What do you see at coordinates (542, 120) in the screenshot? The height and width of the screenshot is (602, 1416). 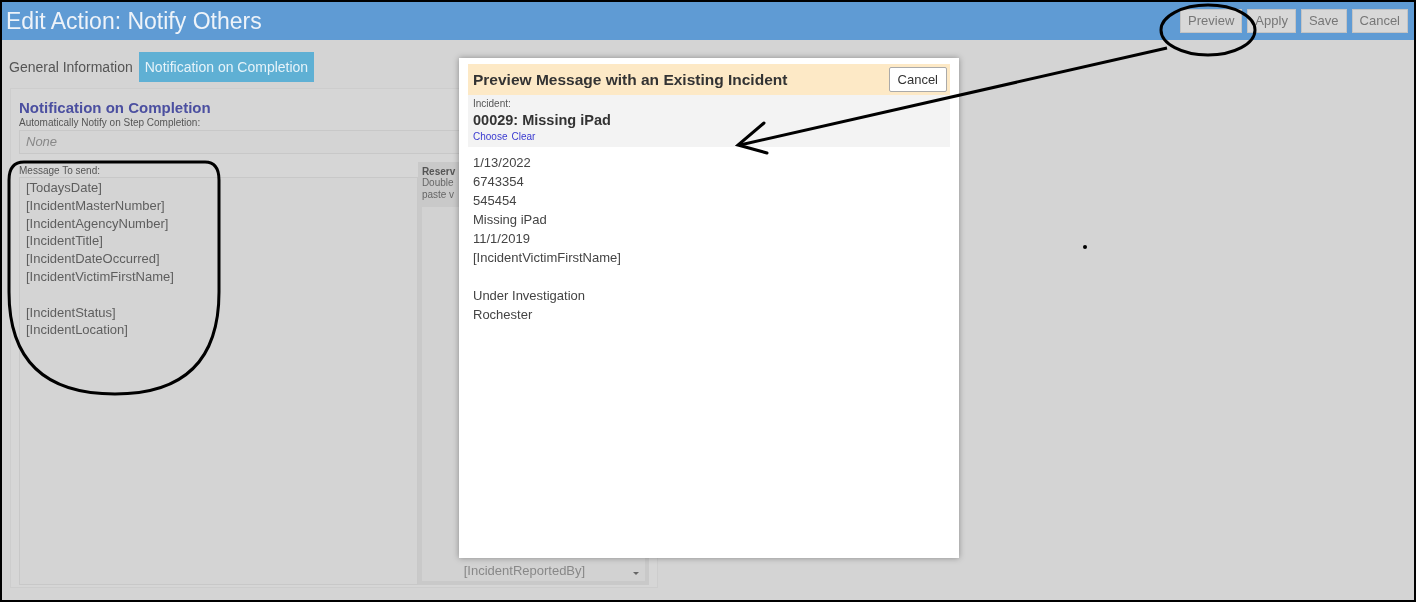 I see `incident-value: 00029: Missing iPad` at bounding box center [542, 120].